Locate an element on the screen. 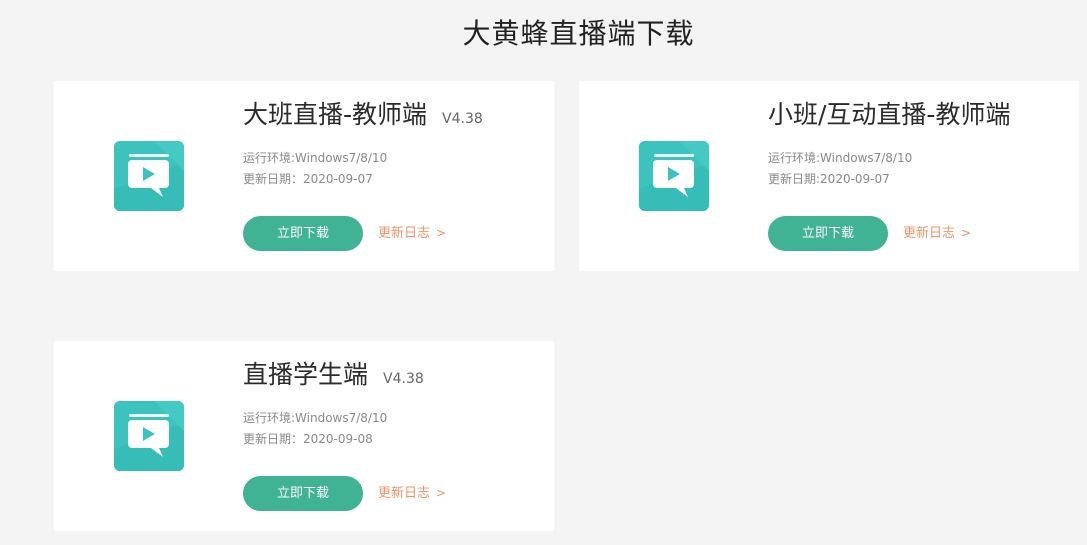 The height and width of the screenshot is (545, 1087). app-title-row: 大班直播-教师端 V4.38 is located at coordinates (363, 115).